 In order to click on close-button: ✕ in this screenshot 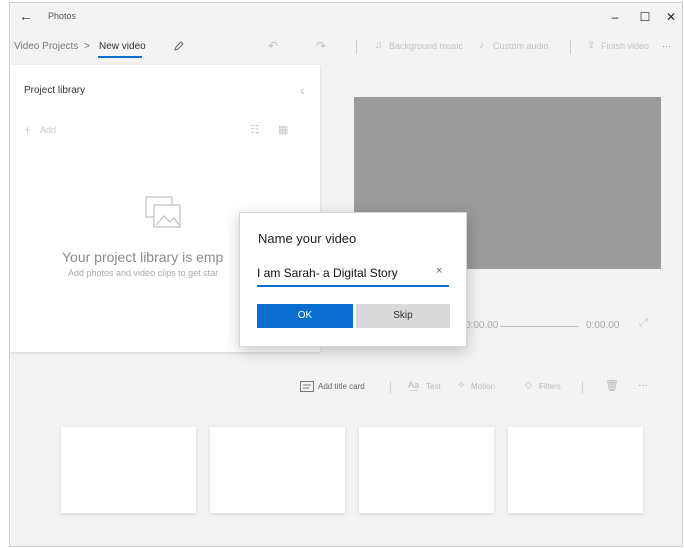, I will do `click(671, 17)`.